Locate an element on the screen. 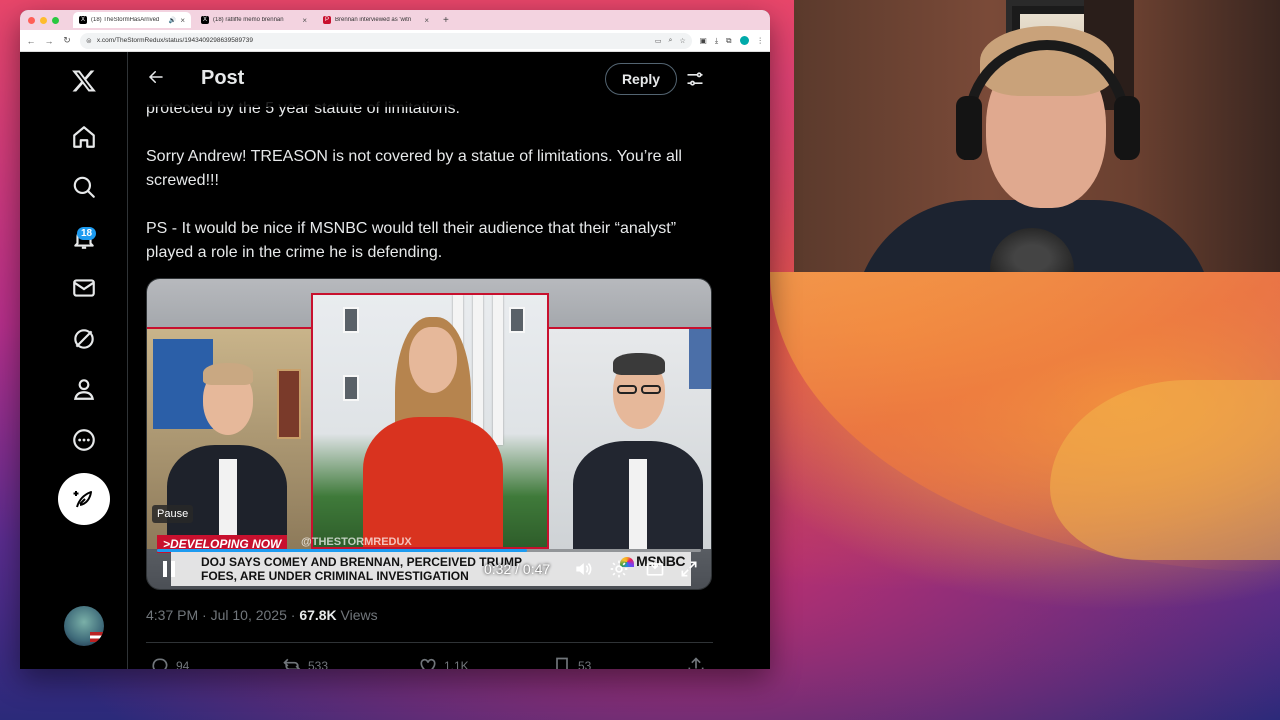 This screenshot has width=1280, height=720. heart-icon is located at coordinates (428, 663).